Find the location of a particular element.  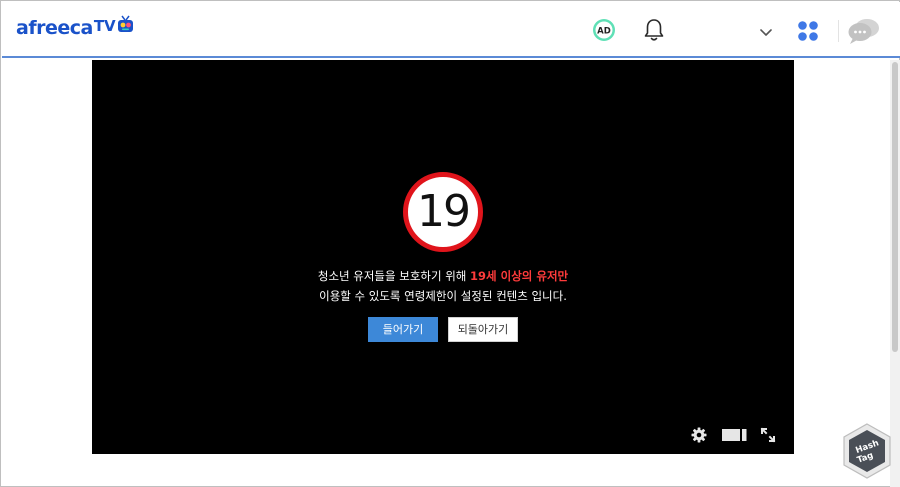

ad-icon: AD is located at coordinates (604, 32).